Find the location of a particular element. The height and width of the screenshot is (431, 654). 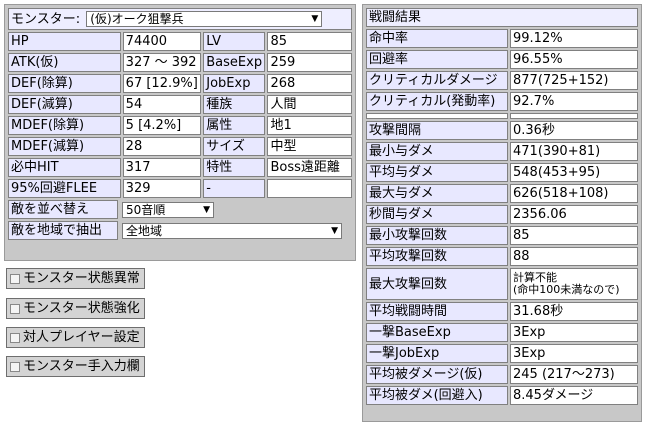

stat-label: ATK(仮) is located at coordinates (64, 62).